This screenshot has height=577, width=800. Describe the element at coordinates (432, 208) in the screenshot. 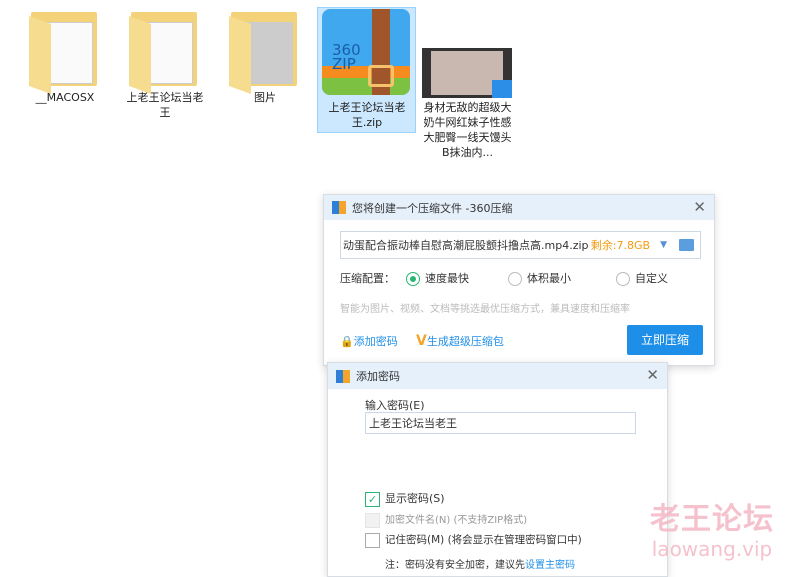

I see `dialog-title: 您将创建一个压缩文件 -360压缩` at that location.